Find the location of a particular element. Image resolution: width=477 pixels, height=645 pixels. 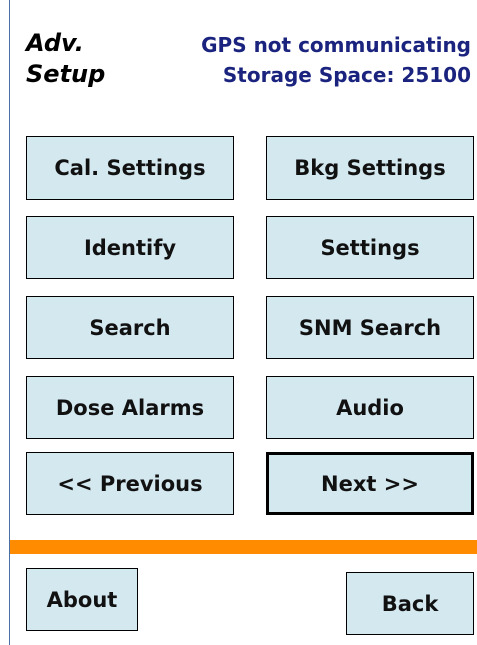

previous-button: << Previous is located at coordinates (130, 483).